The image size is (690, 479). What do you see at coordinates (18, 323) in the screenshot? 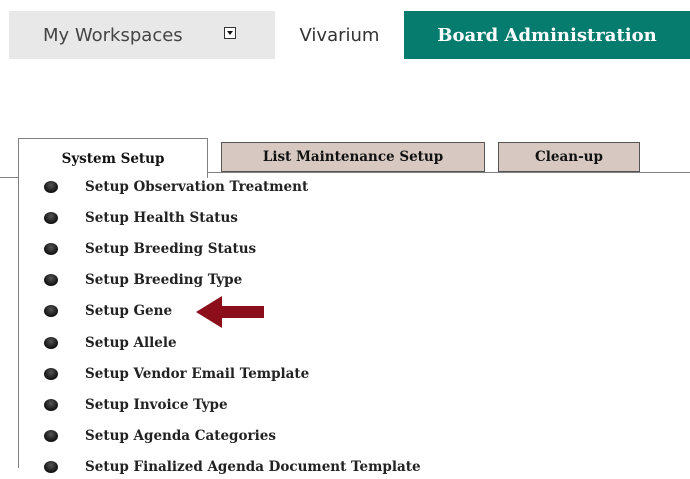
I see `panel-left-border` at bounding box center [18, 323].